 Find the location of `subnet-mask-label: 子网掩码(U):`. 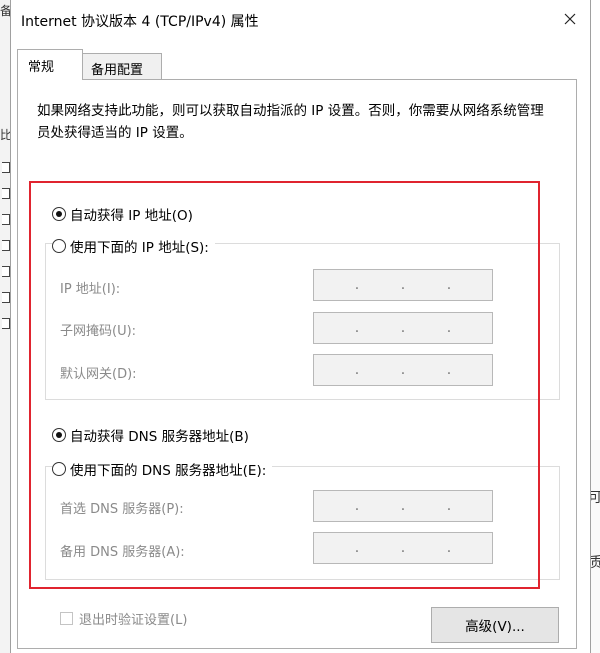

subnet-mask-label: 子网掩码(U): is located at coordinates (98, 331).